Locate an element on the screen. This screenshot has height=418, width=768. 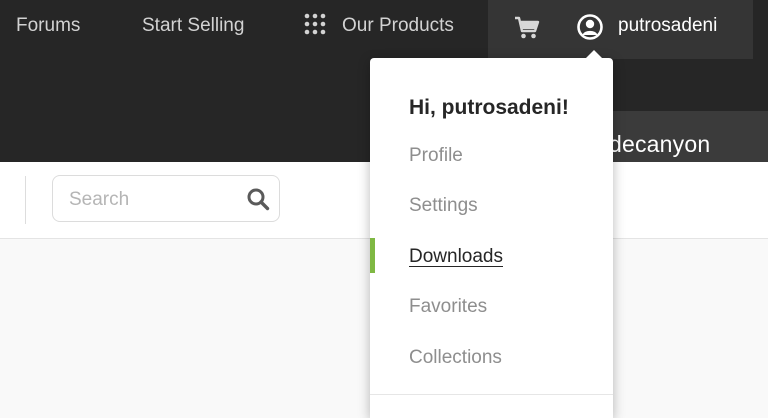
search-box is located at coordinates (166, 198).